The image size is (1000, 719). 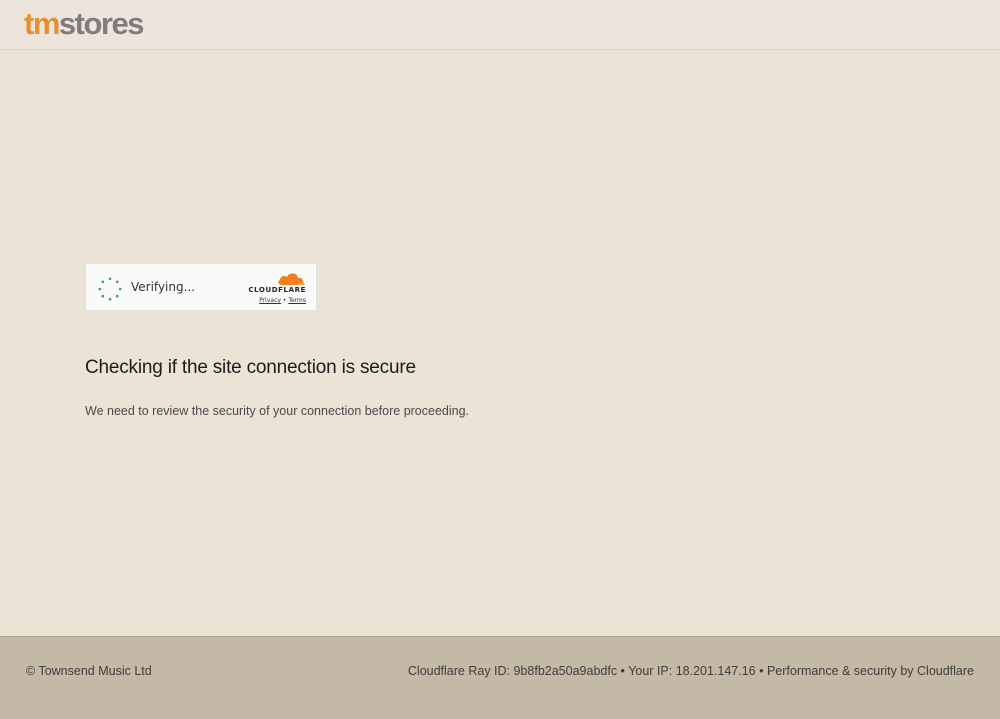 What do you see at coordinates (870, 671) in the screenshot?
I see `performance-security-link: Performance & security by Cloudflare` at bounding box center [870, 671].